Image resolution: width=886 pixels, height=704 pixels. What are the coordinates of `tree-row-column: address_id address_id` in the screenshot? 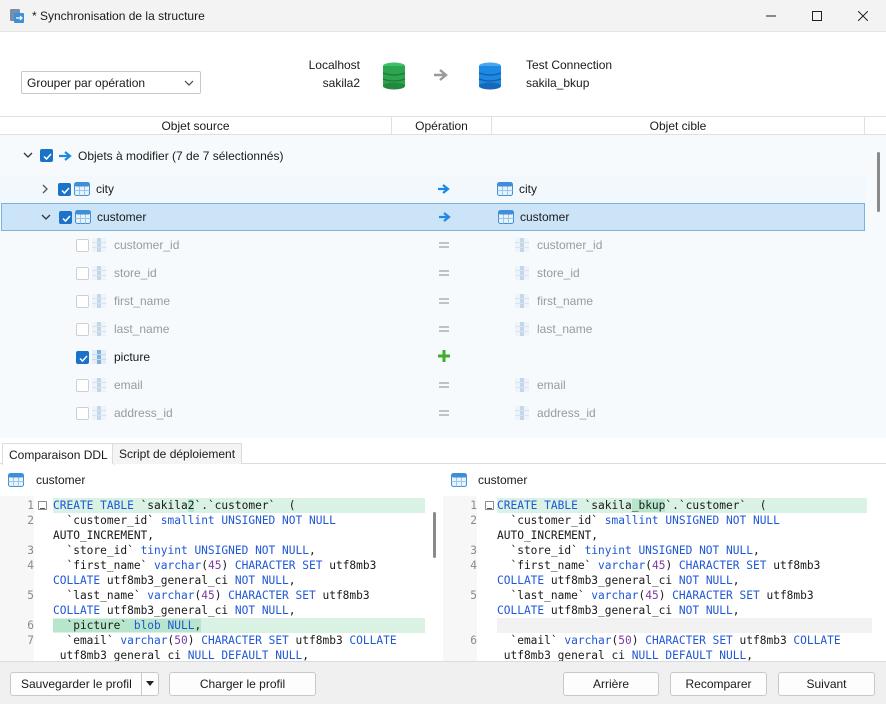 It's located at (433, 413).